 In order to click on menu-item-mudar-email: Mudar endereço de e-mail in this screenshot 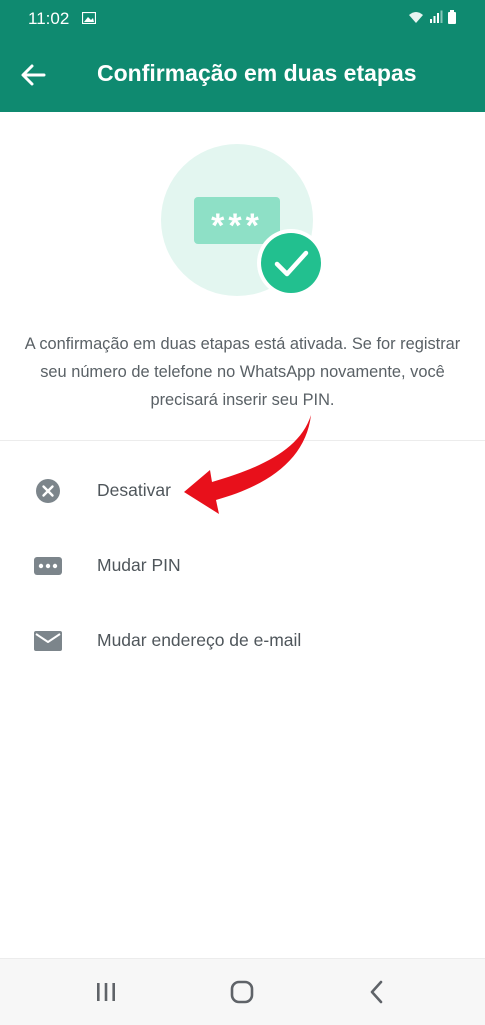, I will do `click(242, 641)`.